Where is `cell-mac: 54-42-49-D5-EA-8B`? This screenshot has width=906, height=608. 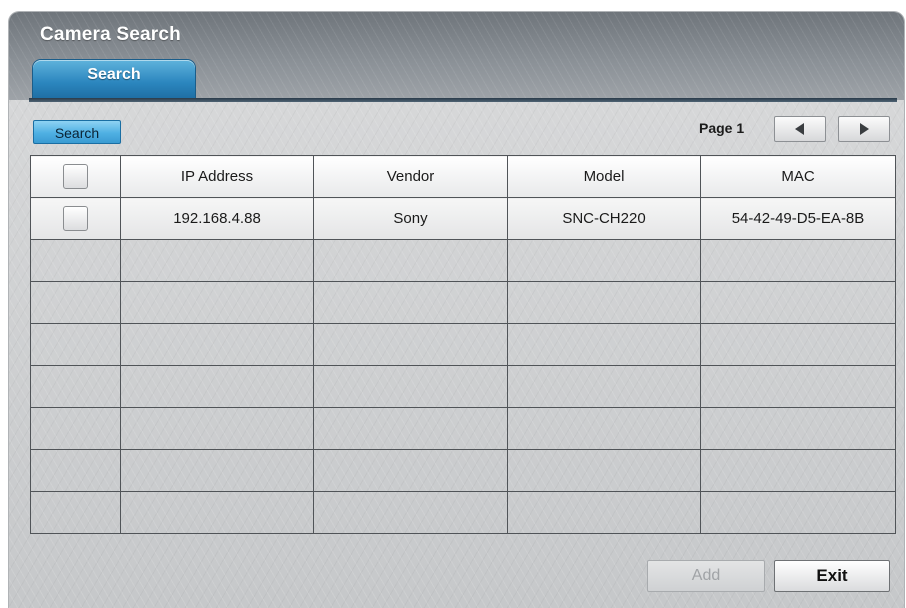 cell-mac: 54-42-49-D5-EA-8B is located at coordinates (798, 218).